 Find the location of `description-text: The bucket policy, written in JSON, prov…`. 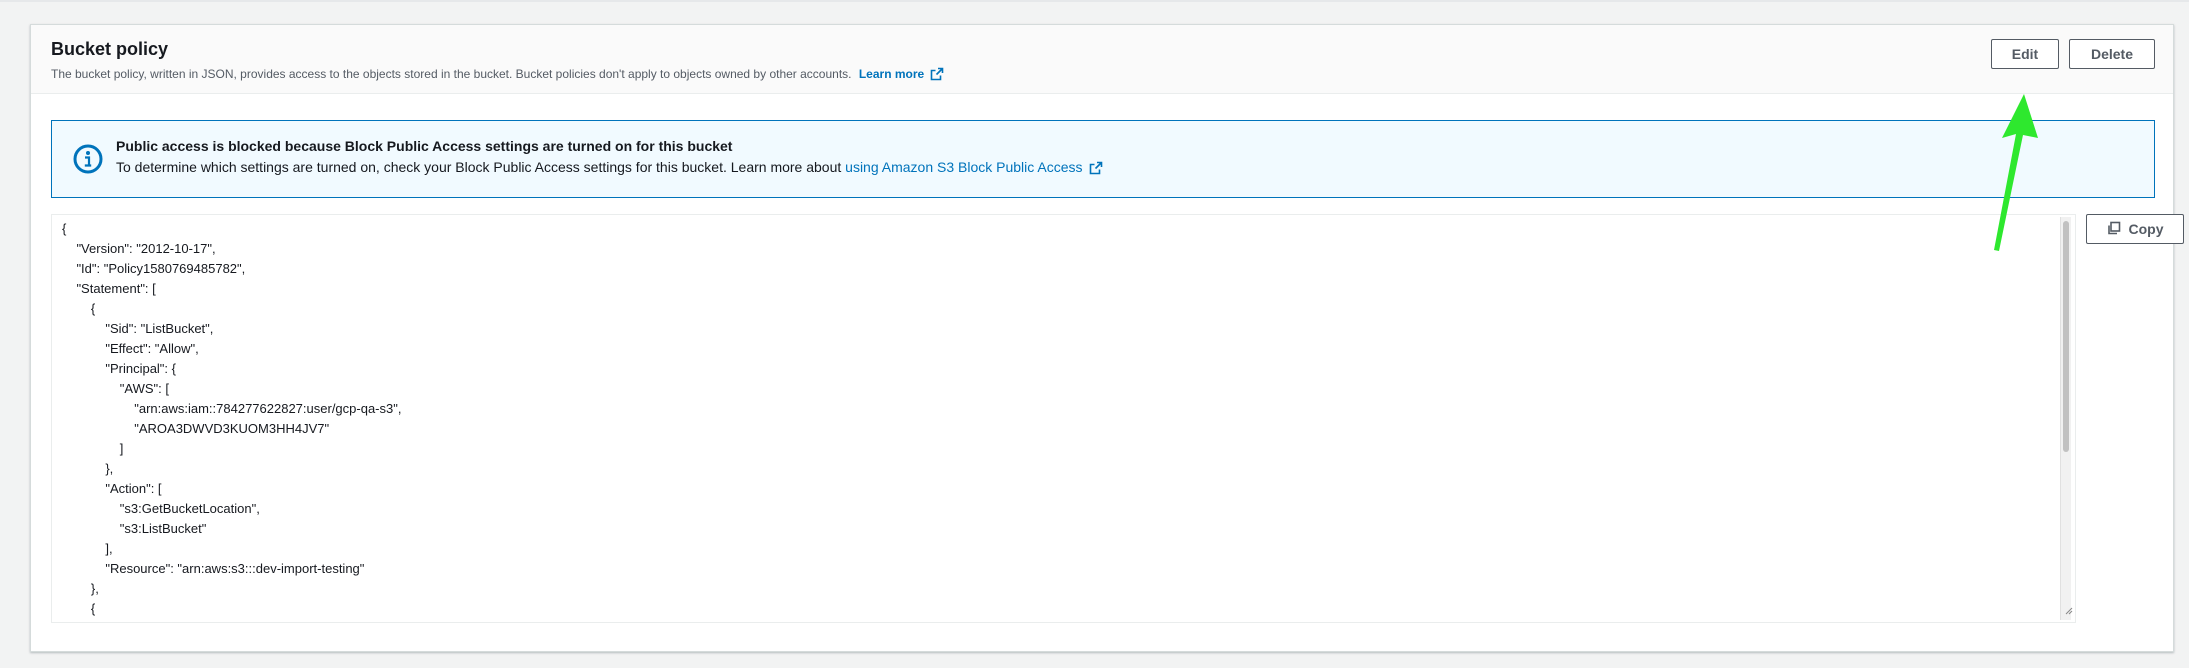

description-text: The bucket policy, written in JSON, prov… is located at coordinates (451, 74).